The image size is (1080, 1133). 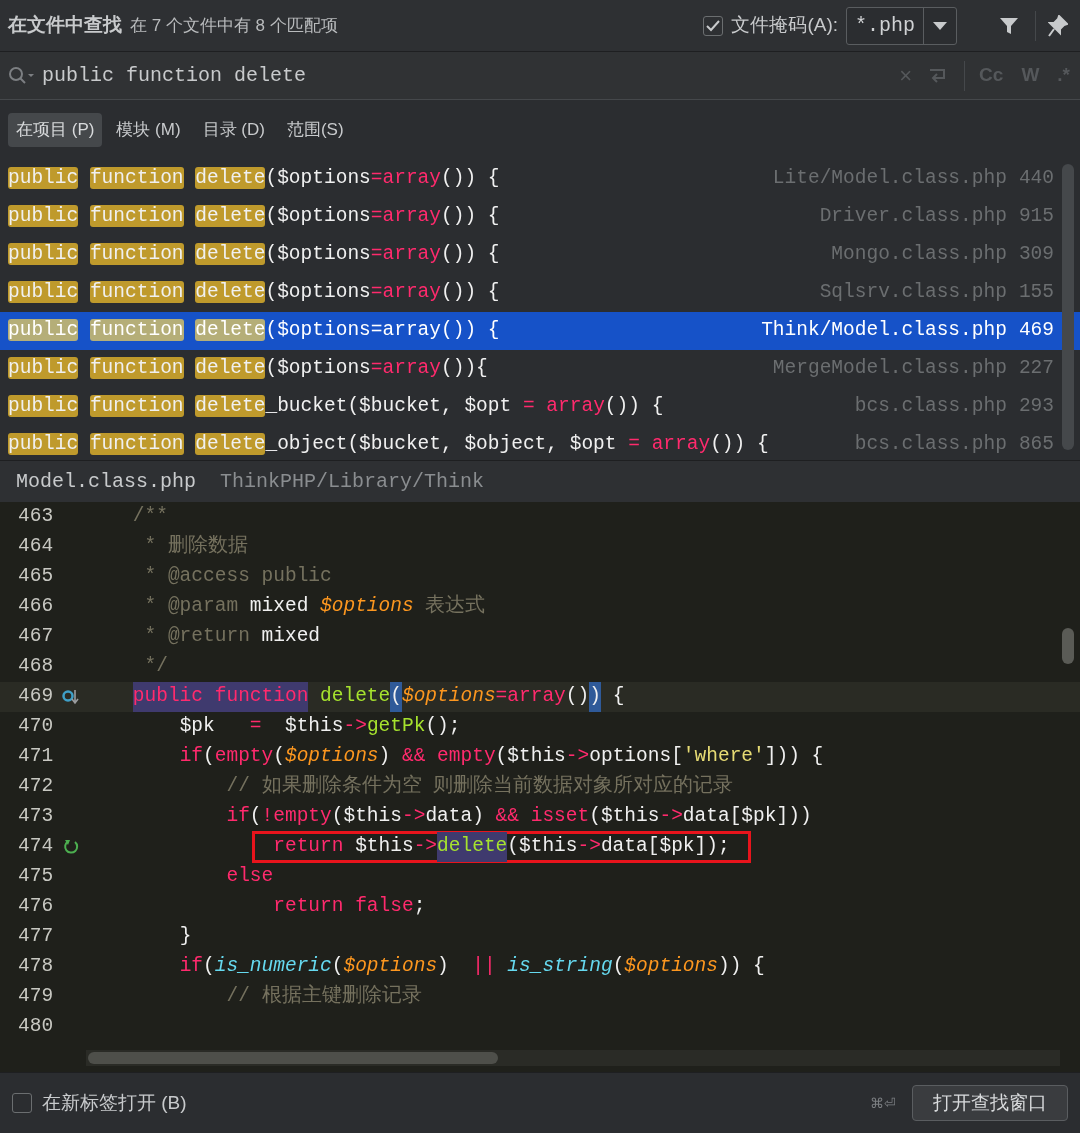 I want to click on code-line: * @return mixed, so click(x=232, y=637).